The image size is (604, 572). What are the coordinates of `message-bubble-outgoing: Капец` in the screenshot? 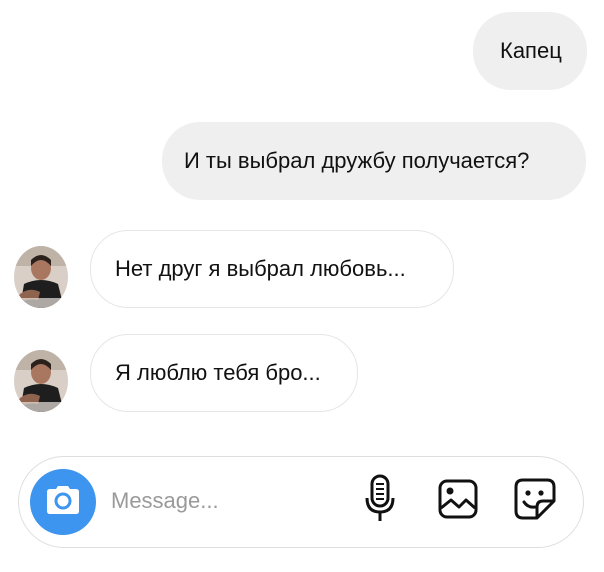 It's located at (530, 51).